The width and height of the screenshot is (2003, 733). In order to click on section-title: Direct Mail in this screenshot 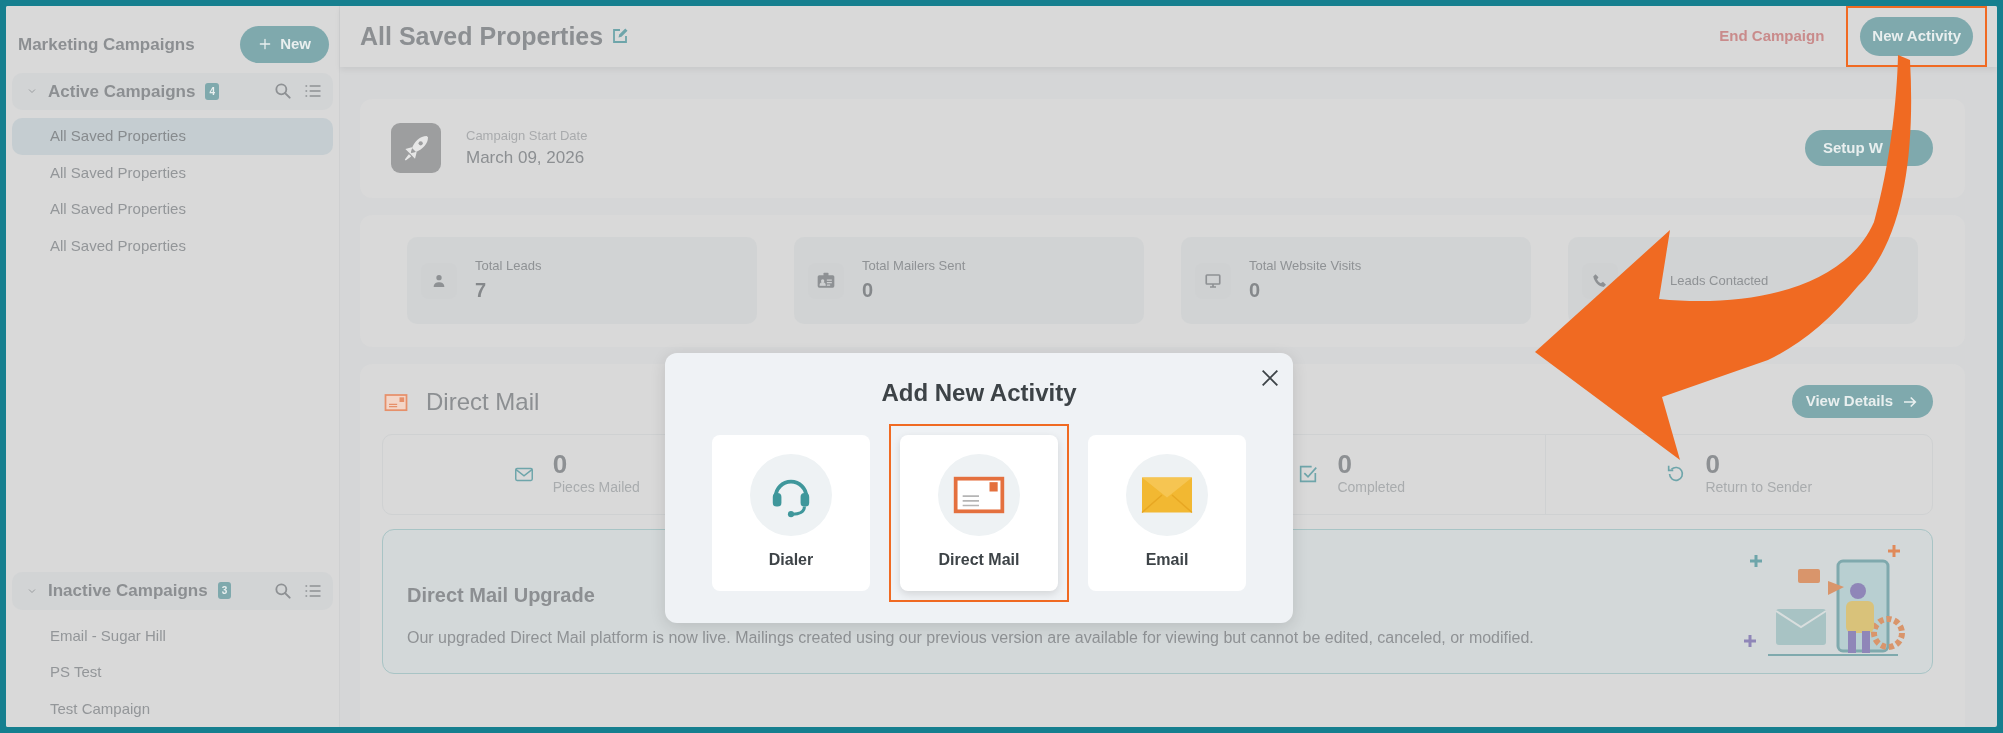, I will do `click(483, 401)`.